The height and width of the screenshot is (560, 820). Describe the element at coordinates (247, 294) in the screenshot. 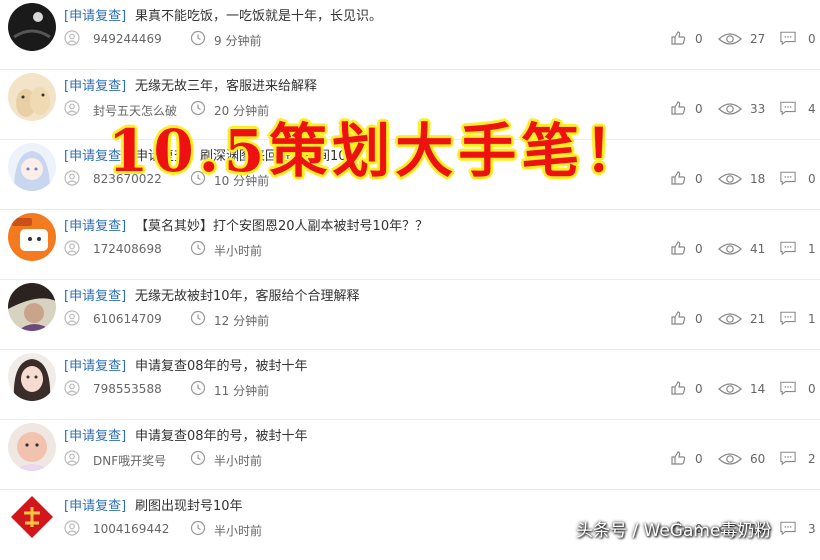

I see `post-title: 无缘无故被封10年，客服给个合理解释` at that location.